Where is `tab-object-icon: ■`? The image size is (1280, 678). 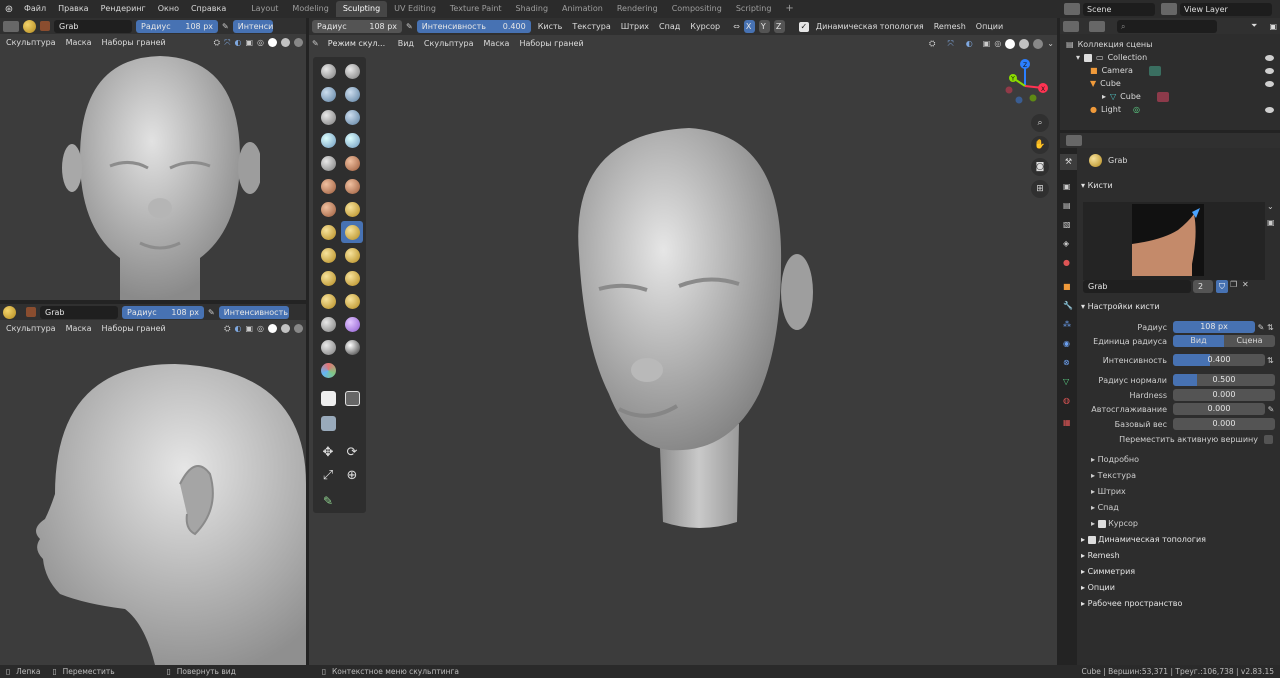
tab-object-icon: ■ is located at coordinates (1067, 286).